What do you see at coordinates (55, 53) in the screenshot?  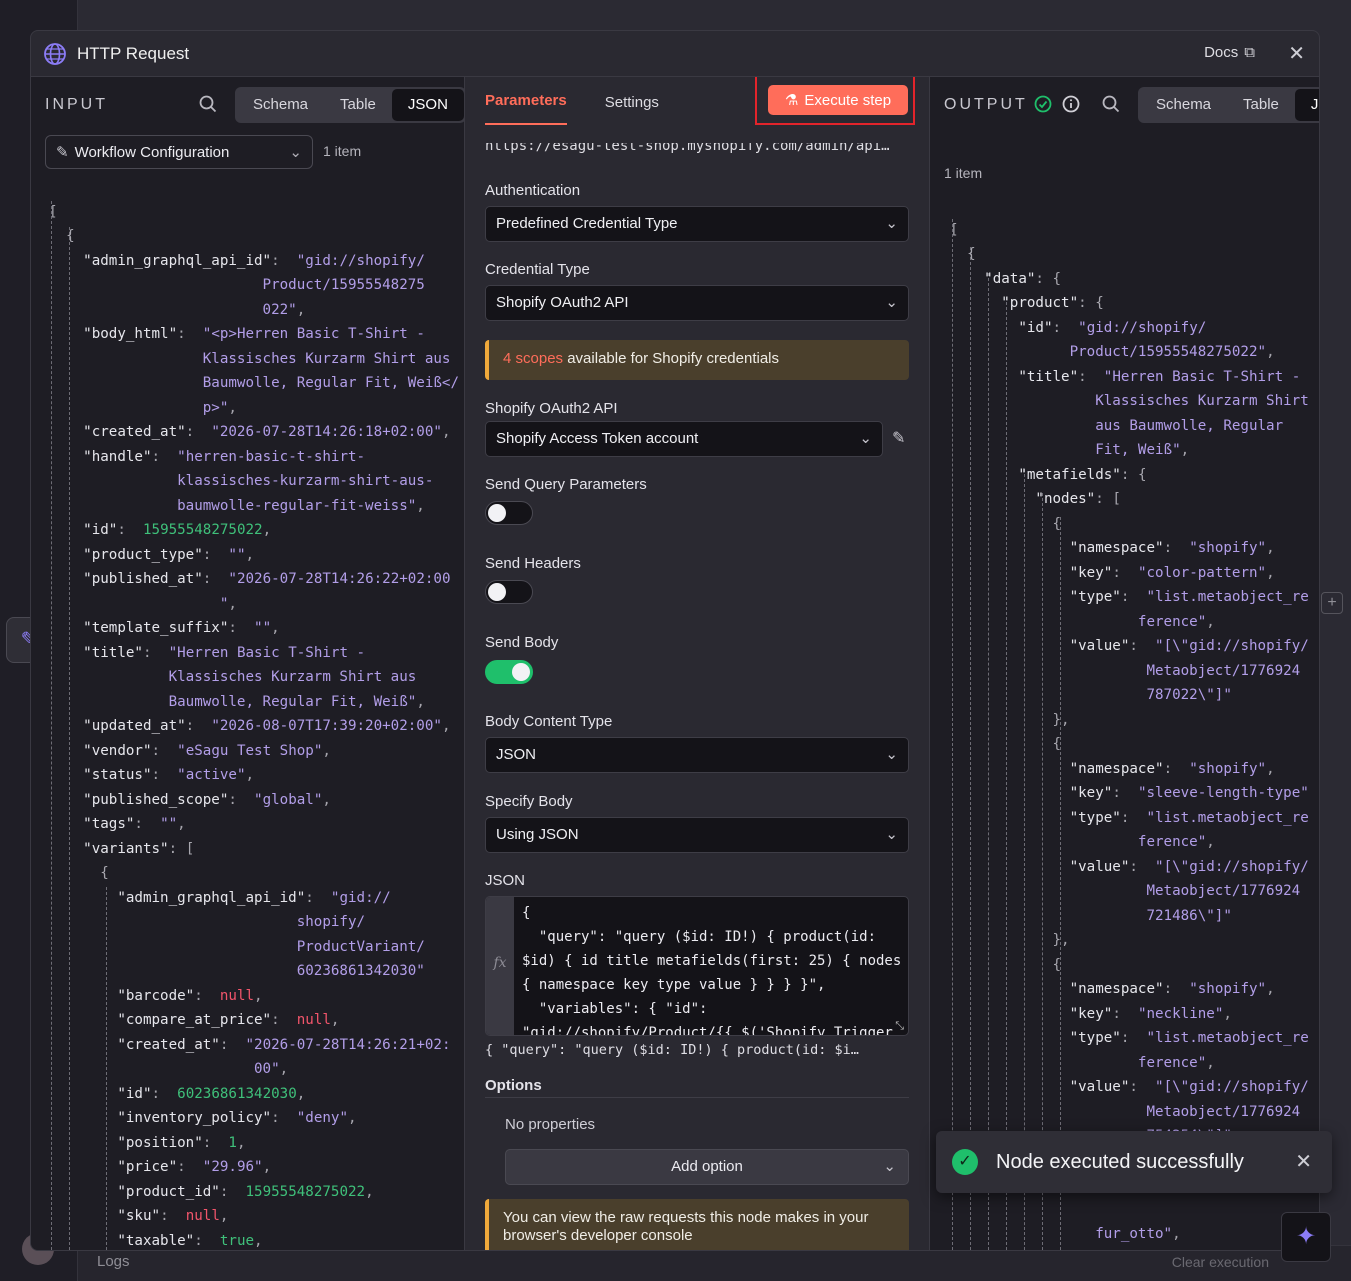 I see `globe-icon` at bounding box center [55, 53].